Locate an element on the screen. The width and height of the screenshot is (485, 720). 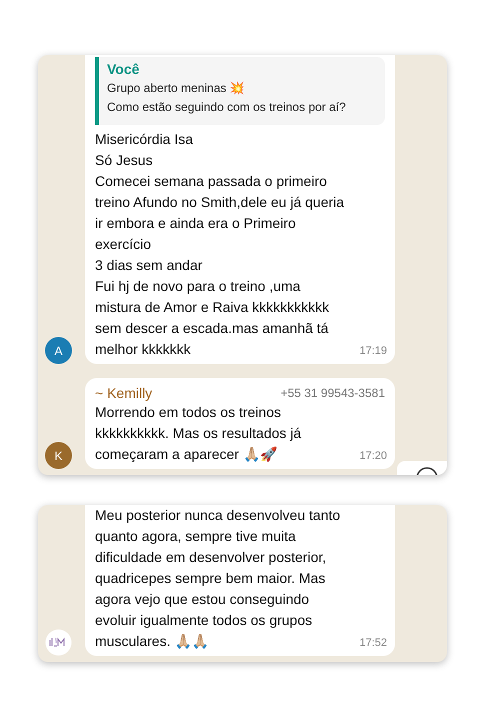
message-time: 17:52 is located at coordinates (373, 643).